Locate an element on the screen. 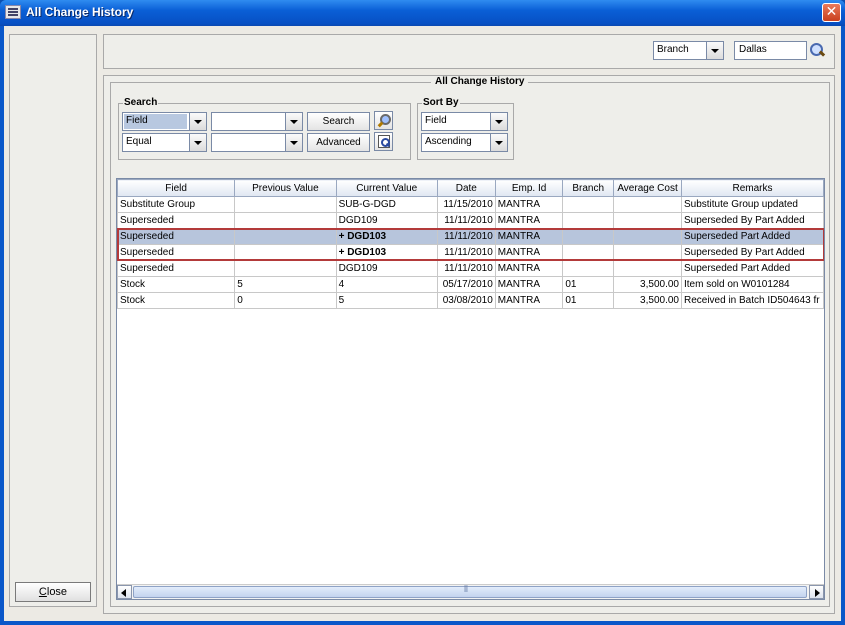 The width and height of the screenshot is (845, 625). cell-remarks: Item sold on W0101284 is located at coordinates (752, 284).